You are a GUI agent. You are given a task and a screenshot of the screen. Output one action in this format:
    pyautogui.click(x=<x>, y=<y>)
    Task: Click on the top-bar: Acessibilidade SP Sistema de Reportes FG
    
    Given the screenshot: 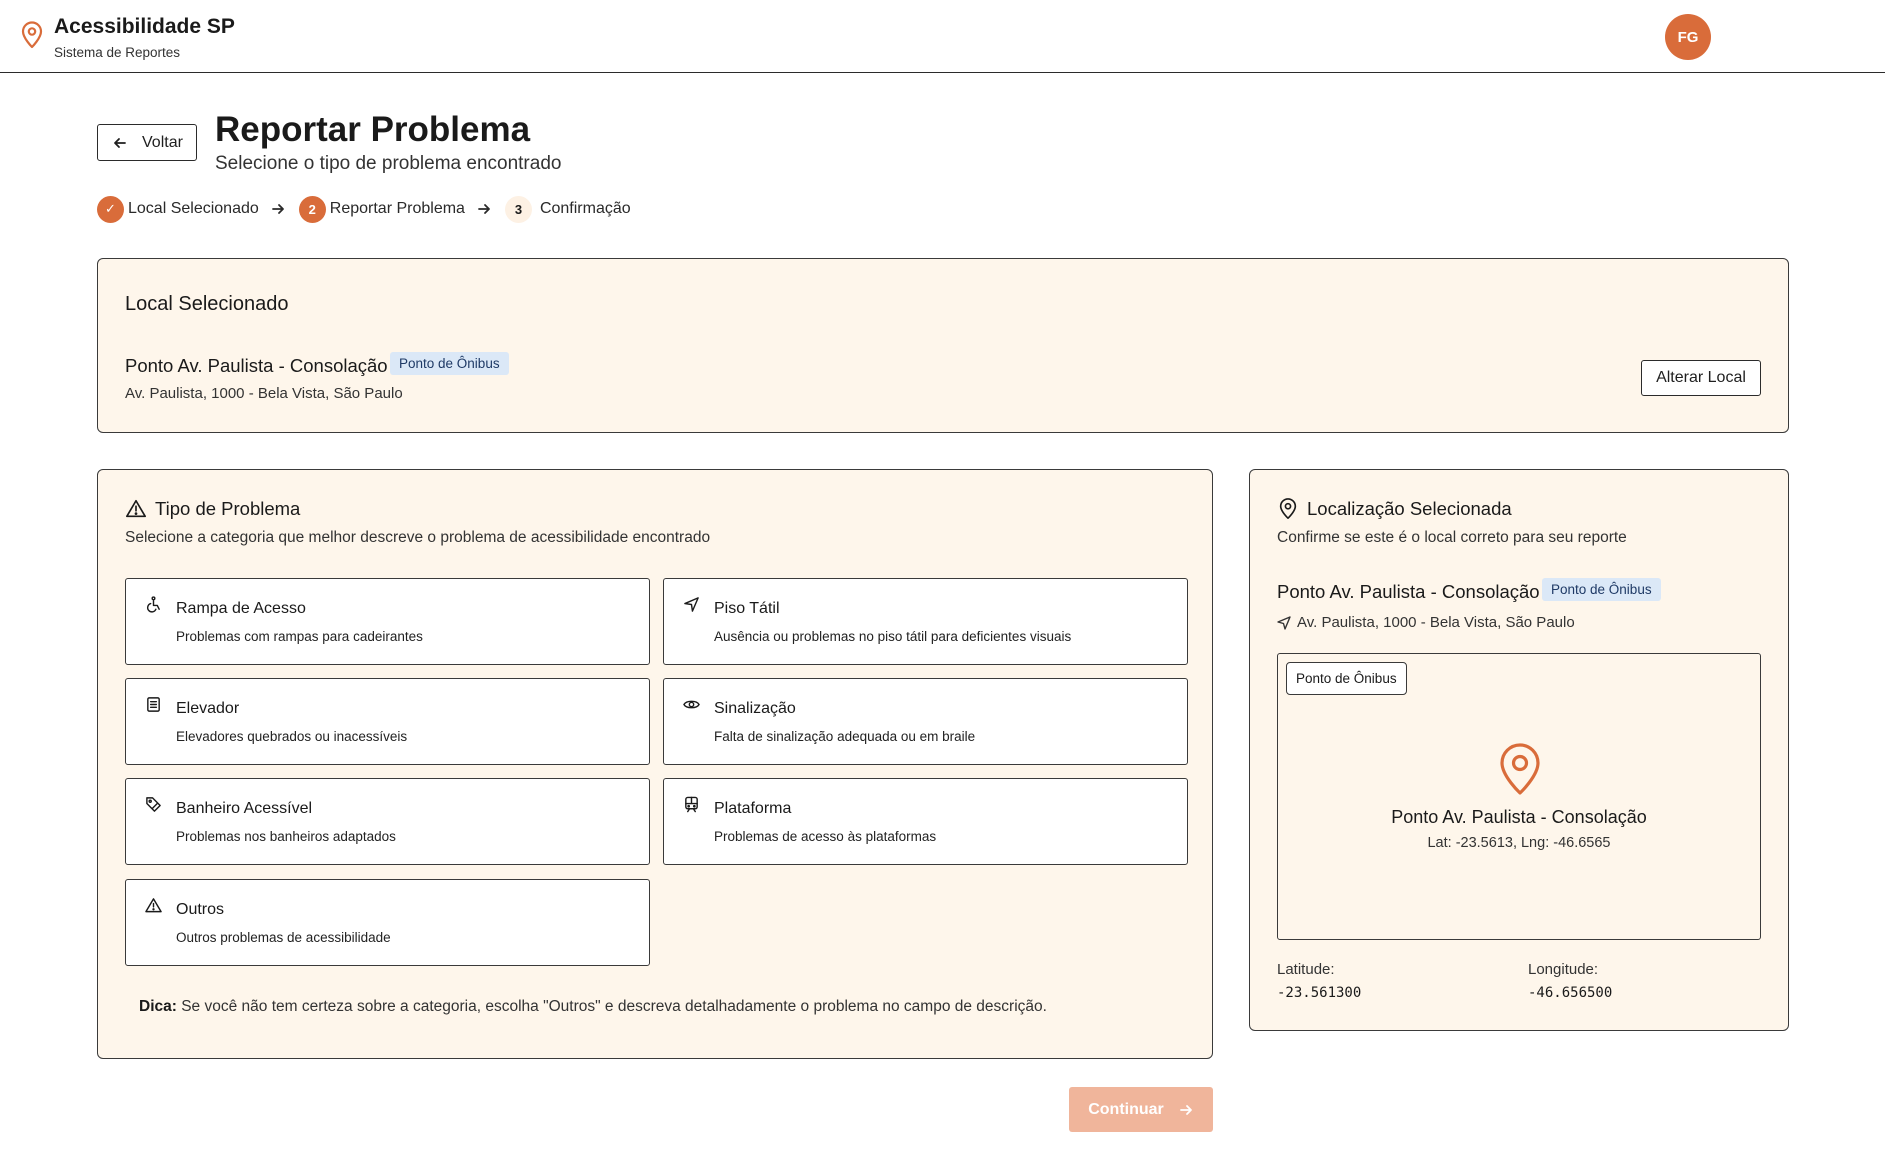 What is the action you would take?
    pyautogui.click(x=942, y=36)
    